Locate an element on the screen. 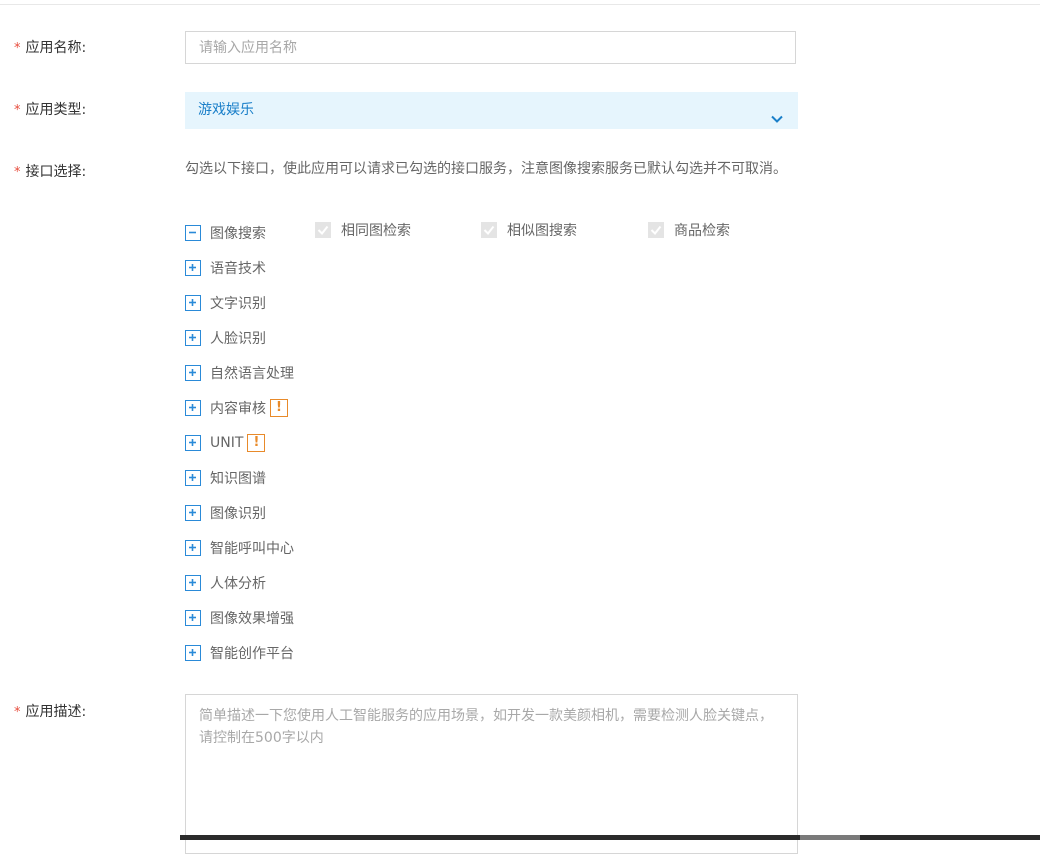 Image resolution: width=1040 pixels, height=854 pixels. api-group-face: 人脸识别 is located at coordinates (225, 338).